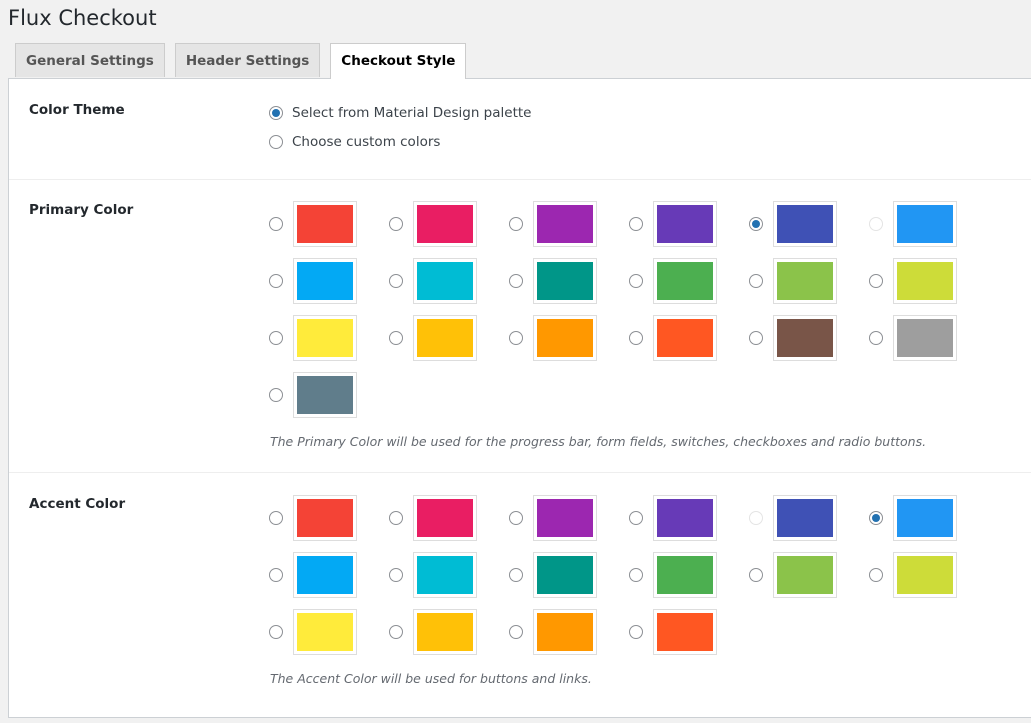  Describe the element at coordinates (276, 142) in the screenshot. I see `custom-colors-radio` at that location.